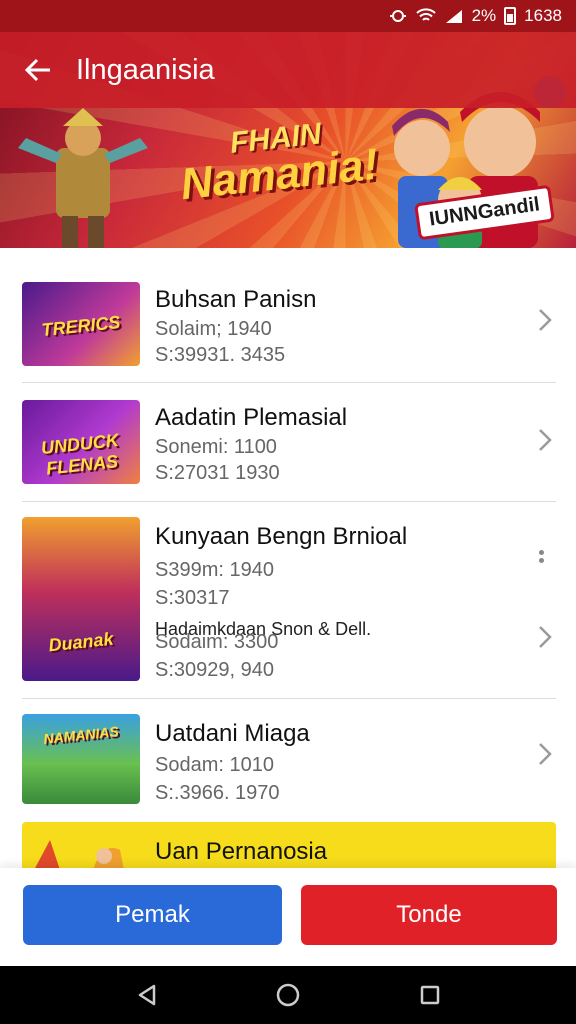 The image size is (576, 1024). What do you see at coordinates (217, 473) in the screenshot?
I see `item-meta-secondary: S:27031 1930` at bounding box center [217, 473].